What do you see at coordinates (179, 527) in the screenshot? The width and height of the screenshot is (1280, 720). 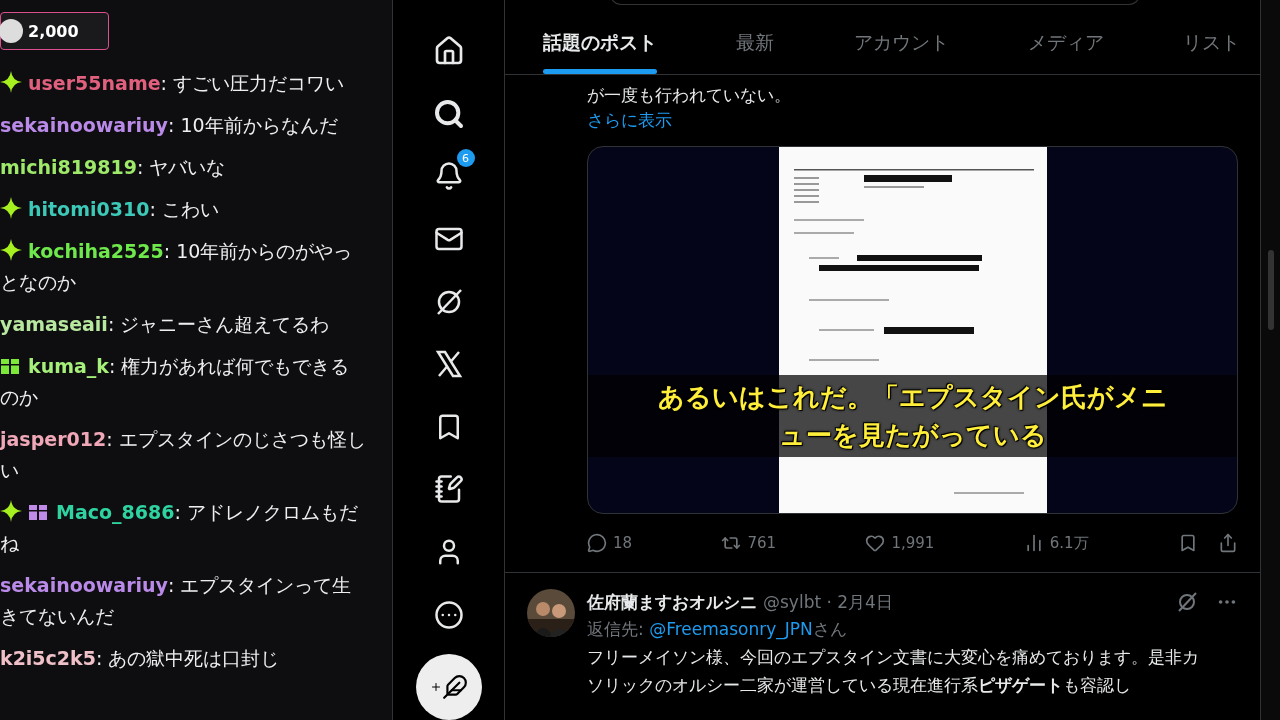 I see `chat-message: Maco_8686: アドレノクロムもだね` at bounding box center [179, 527].